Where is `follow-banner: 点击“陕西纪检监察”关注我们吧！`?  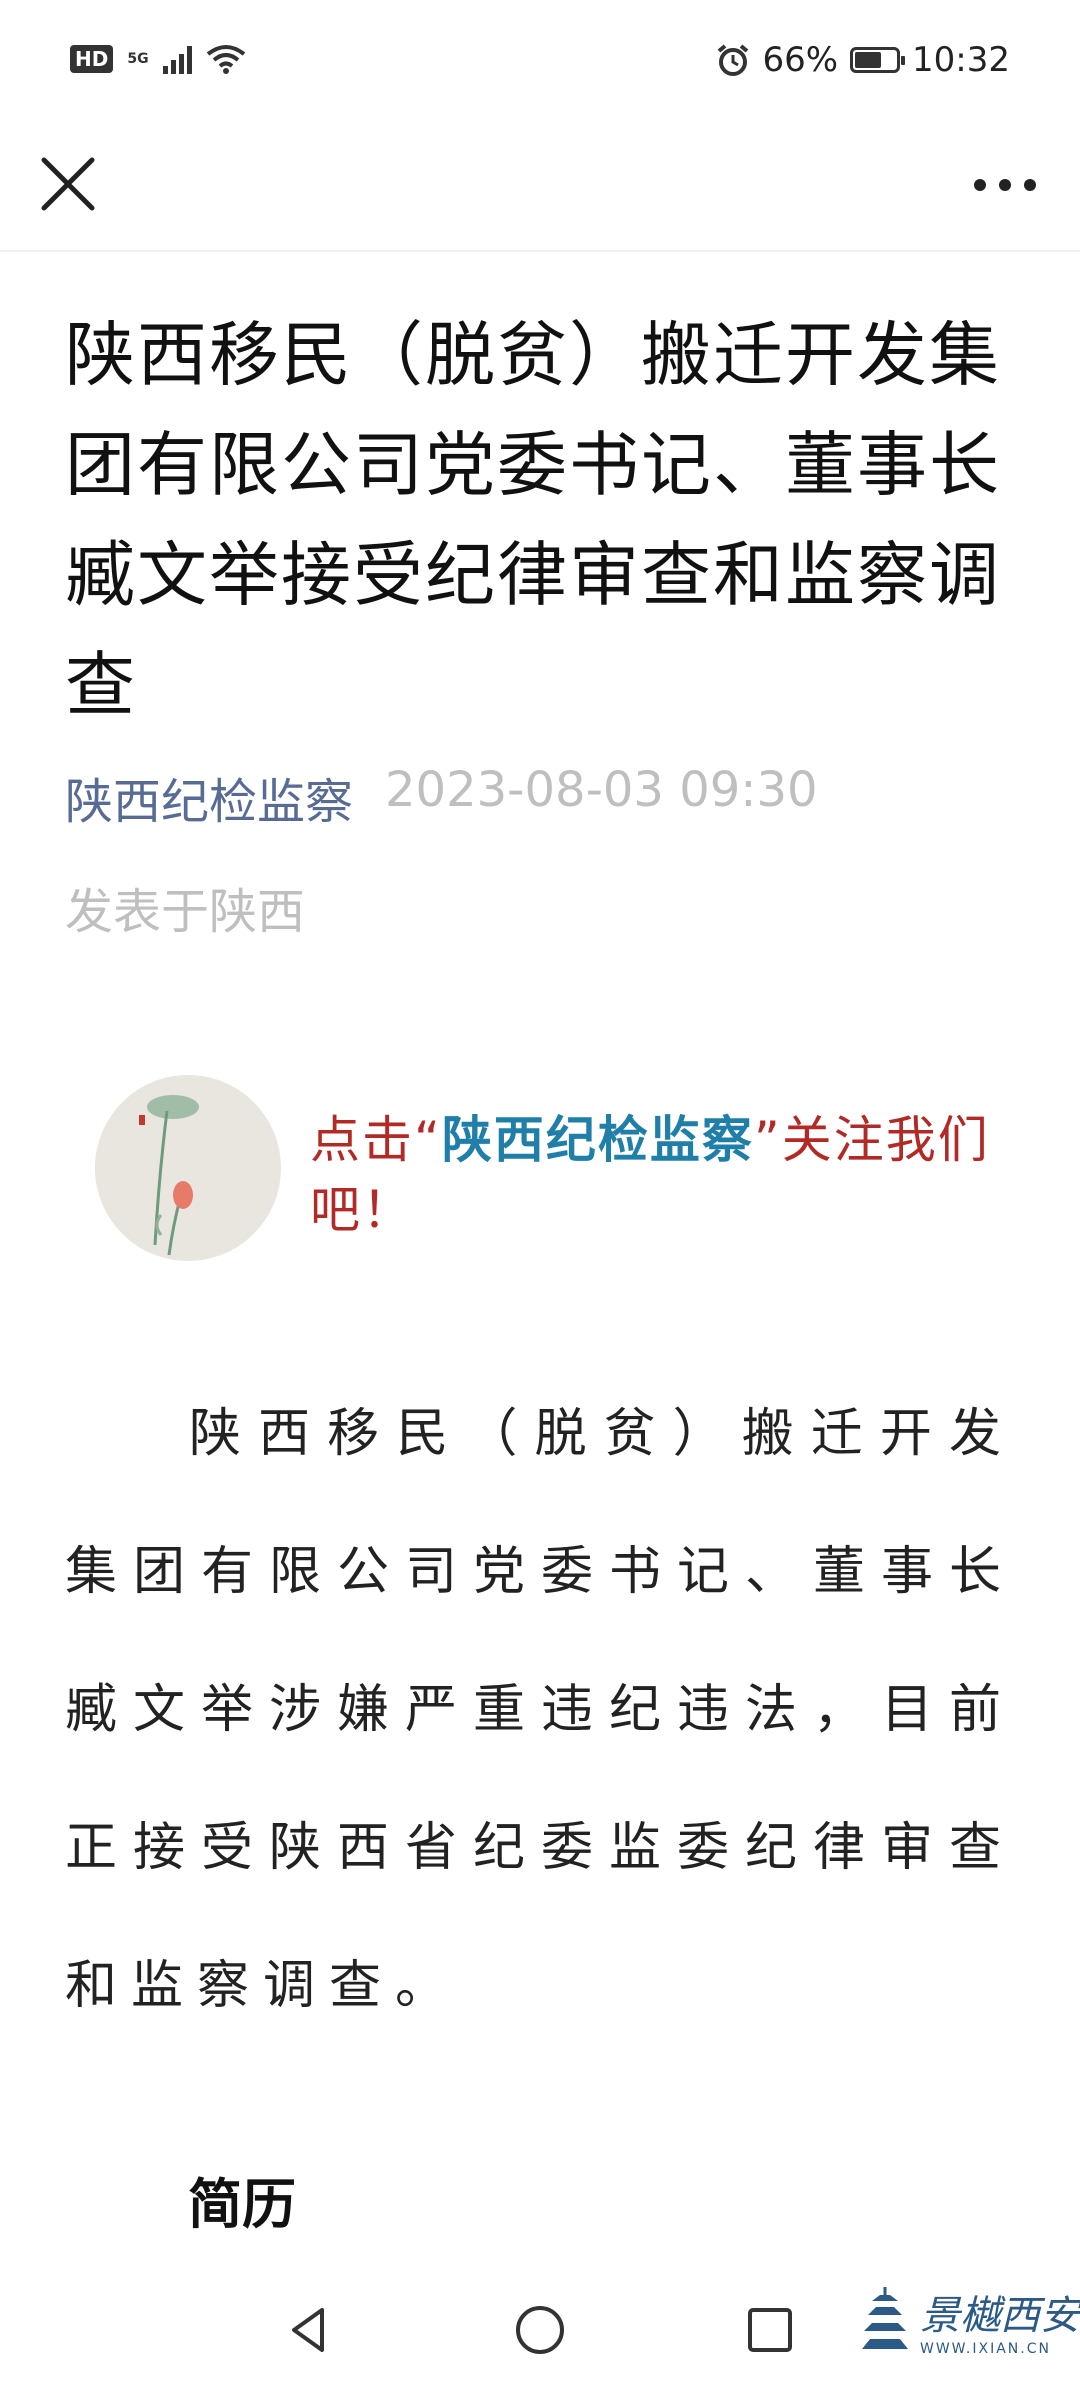
follow-banner: 点击“陕西纪检监察”关注我们吧！ is located at coordinates (555, 1170).